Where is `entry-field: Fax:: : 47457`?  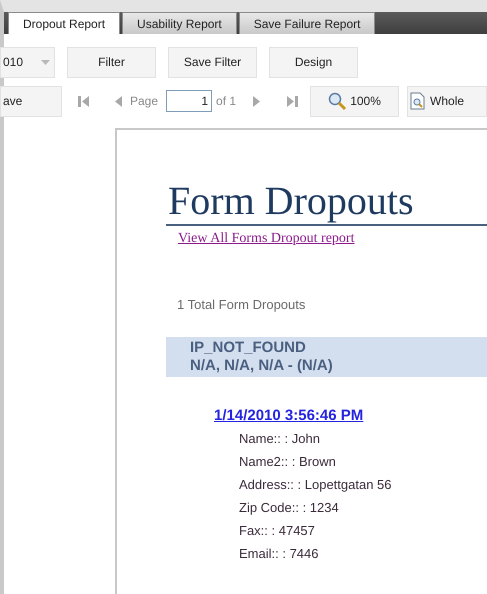
entry-field: Fax:: : 47457 is located at coordinates (363, 530).